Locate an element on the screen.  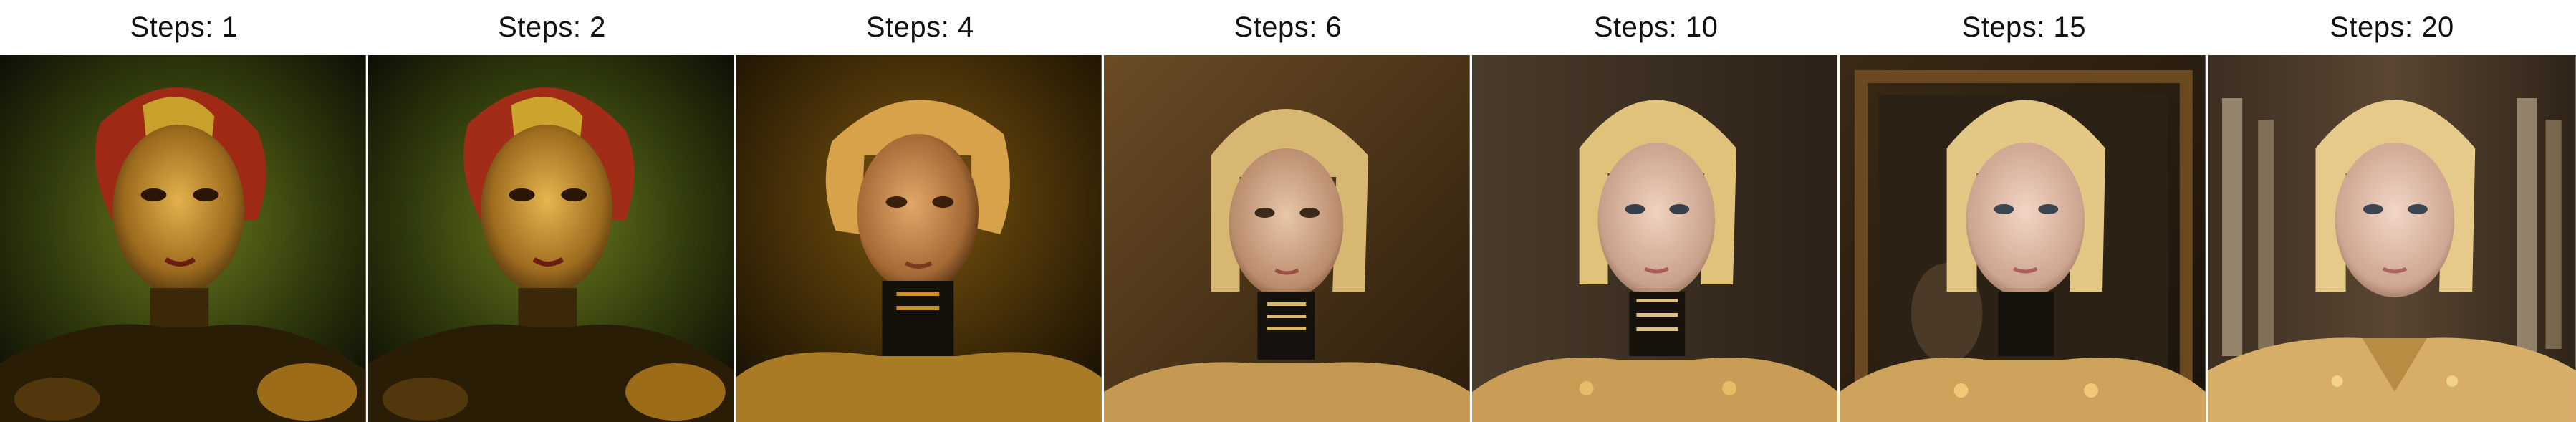
panel-label: Steps: 20 is located at coordinates (2392, 27).